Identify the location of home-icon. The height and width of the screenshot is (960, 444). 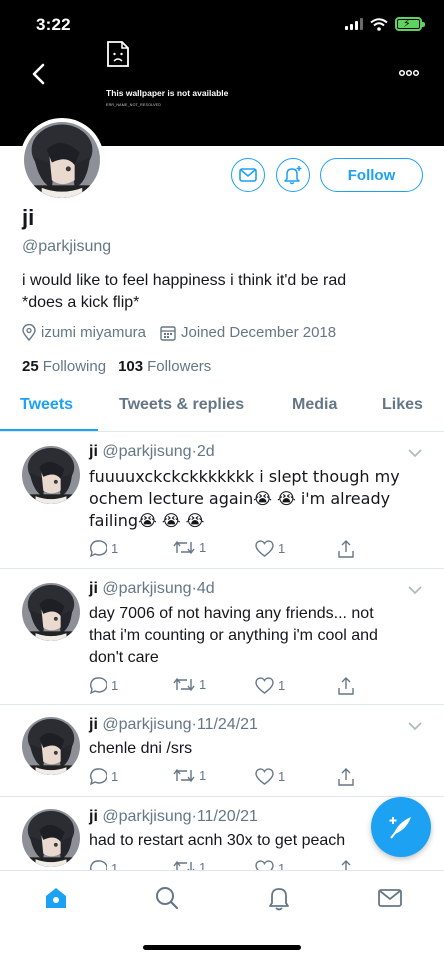
(56, 898).